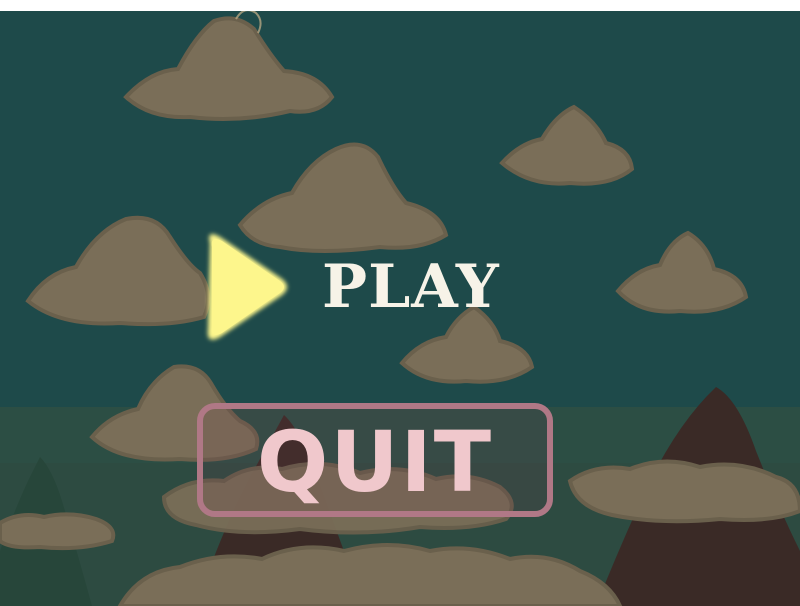  Describe the element at coordinates (247, 287) in the screenshot. I see `play-triangle-icon` at that location.